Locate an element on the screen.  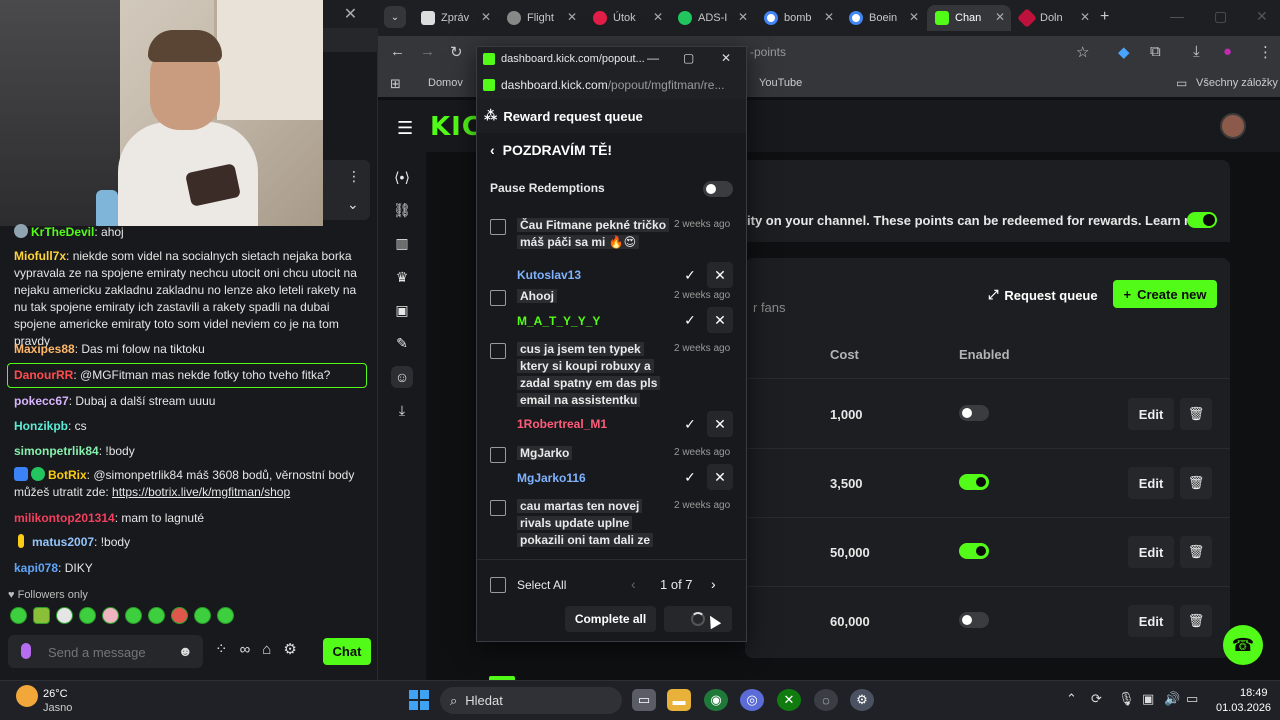
all-bookmarks: Všechny záložky is located at coordinates (1237, 83).